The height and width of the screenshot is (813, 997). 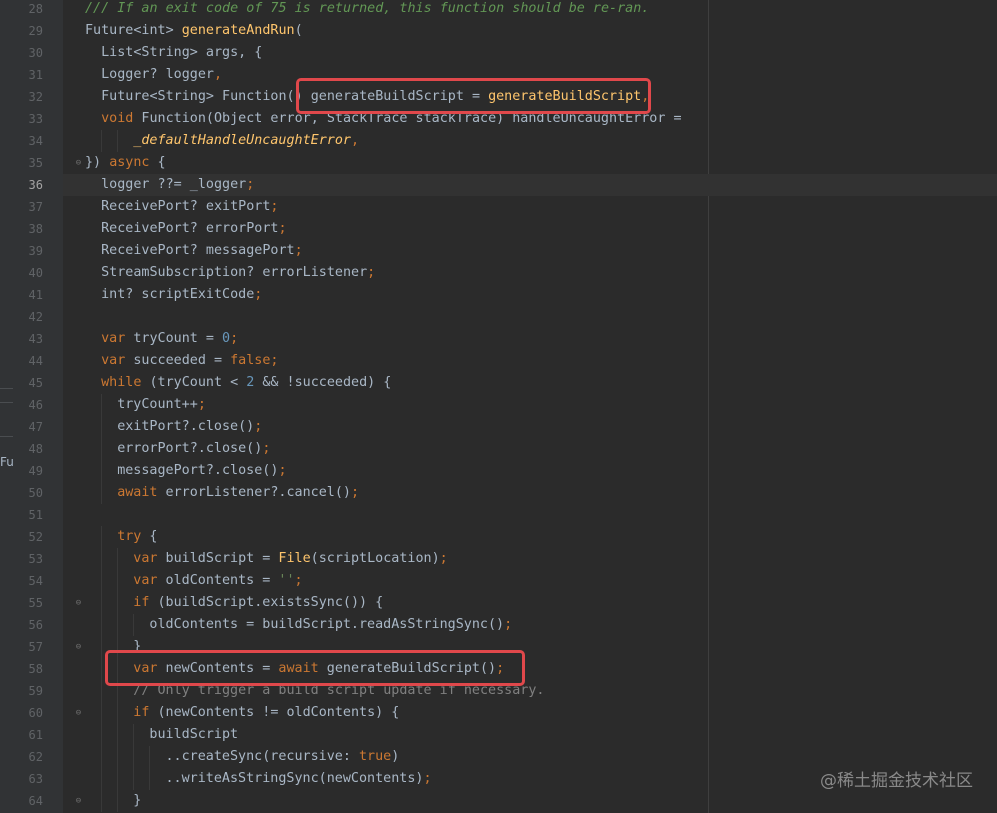 I want to click on code-token: await, so click(x=137, y=492).